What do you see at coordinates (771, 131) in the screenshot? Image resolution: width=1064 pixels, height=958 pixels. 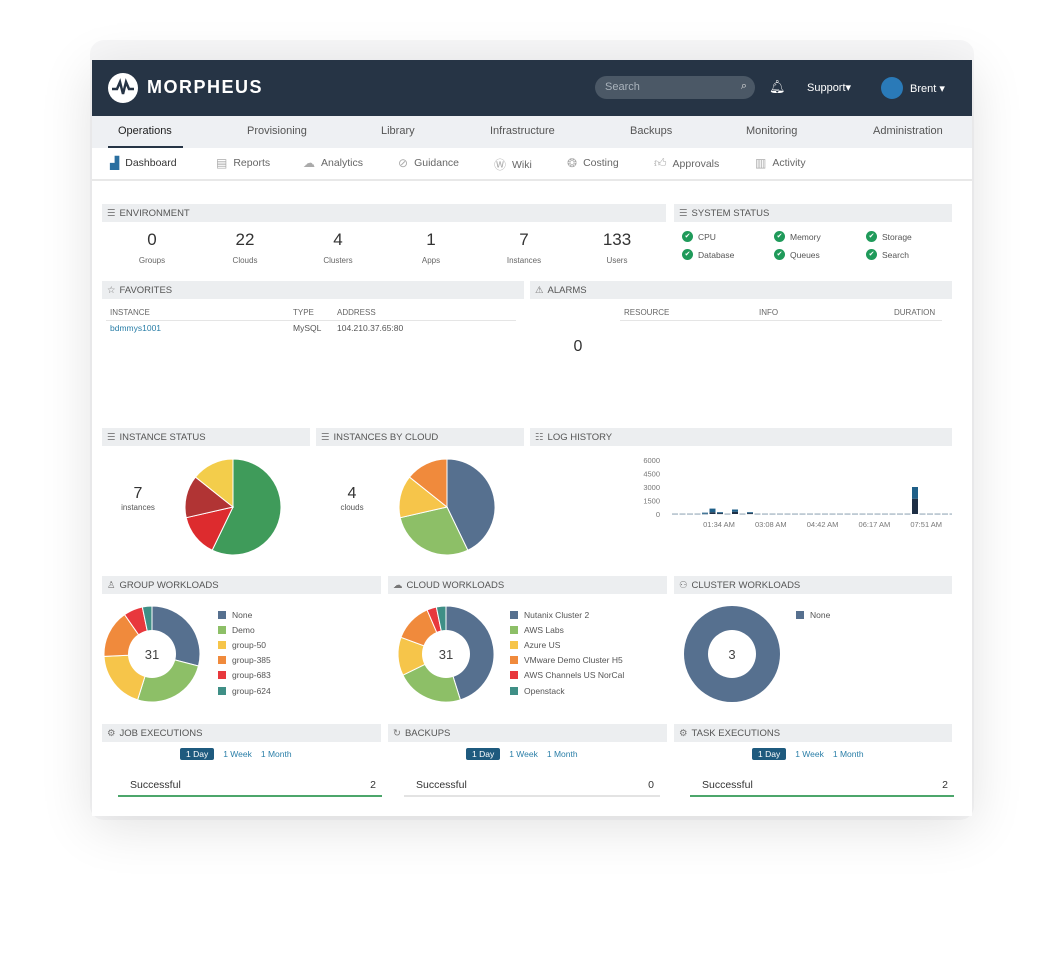 I see `tab-monitoring: Monitoring` at bounding box center [771, 131].